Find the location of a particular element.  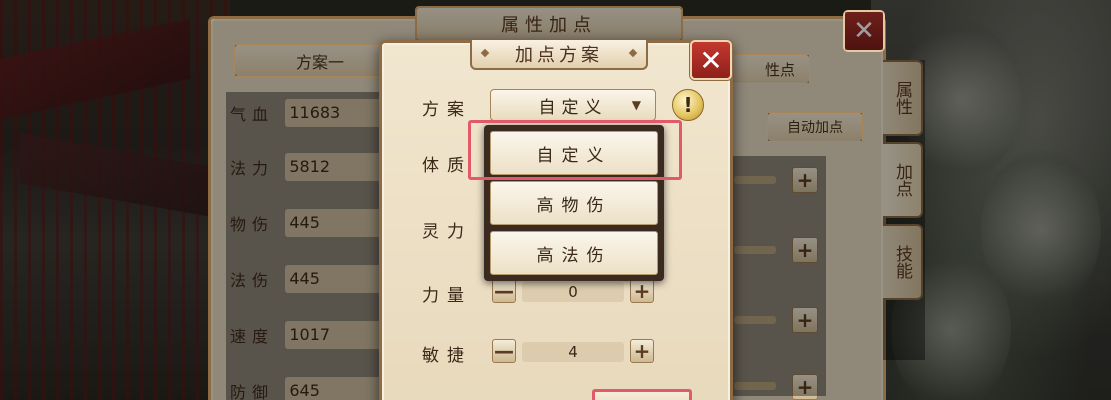

tab-attributes: 属性 is located at coordinates (903, 98).